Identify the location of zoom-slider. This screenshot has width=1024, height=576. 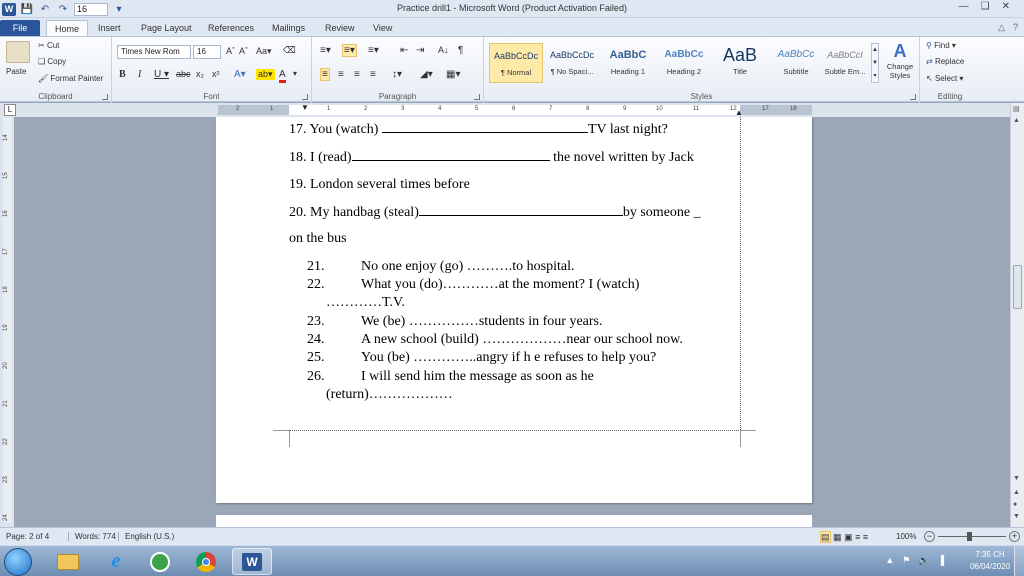
(972, 536).